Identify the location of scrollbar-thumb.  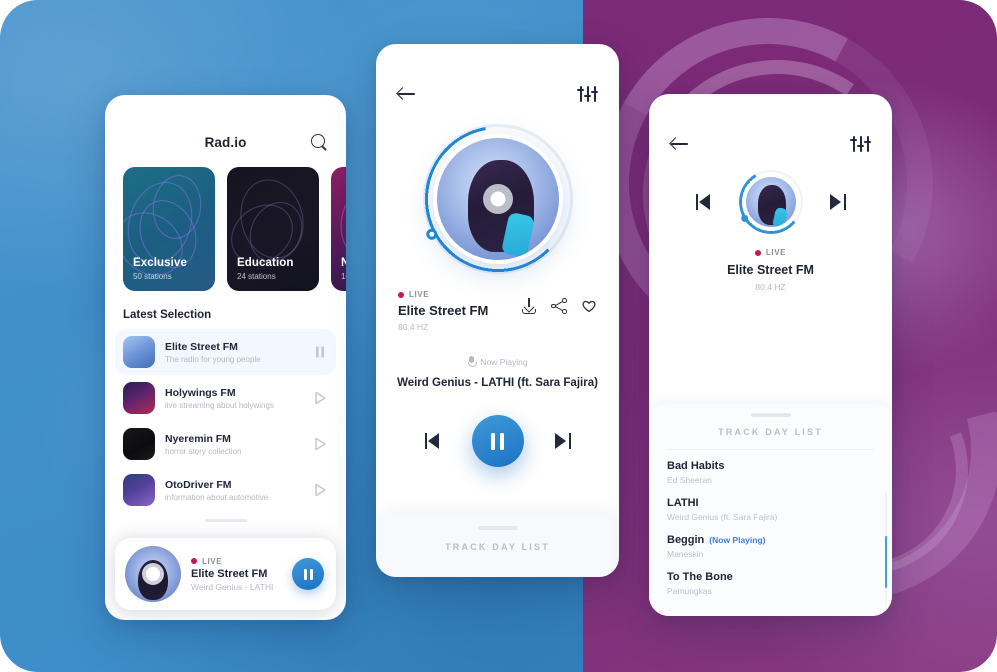
(885, 562).